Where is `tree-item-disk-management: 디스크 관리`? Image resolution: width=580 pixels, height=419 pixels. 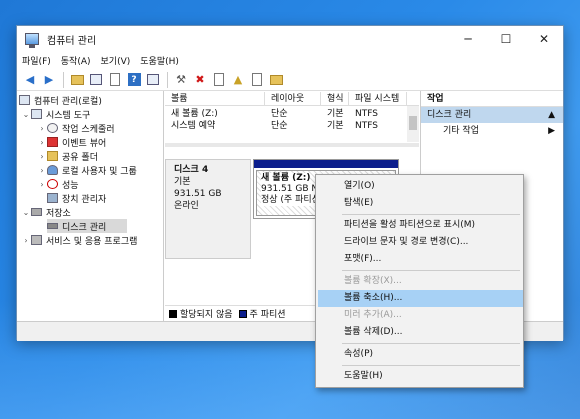 tree-item-disk-management: 디스크 관리 is located at coordinates (87, 226).